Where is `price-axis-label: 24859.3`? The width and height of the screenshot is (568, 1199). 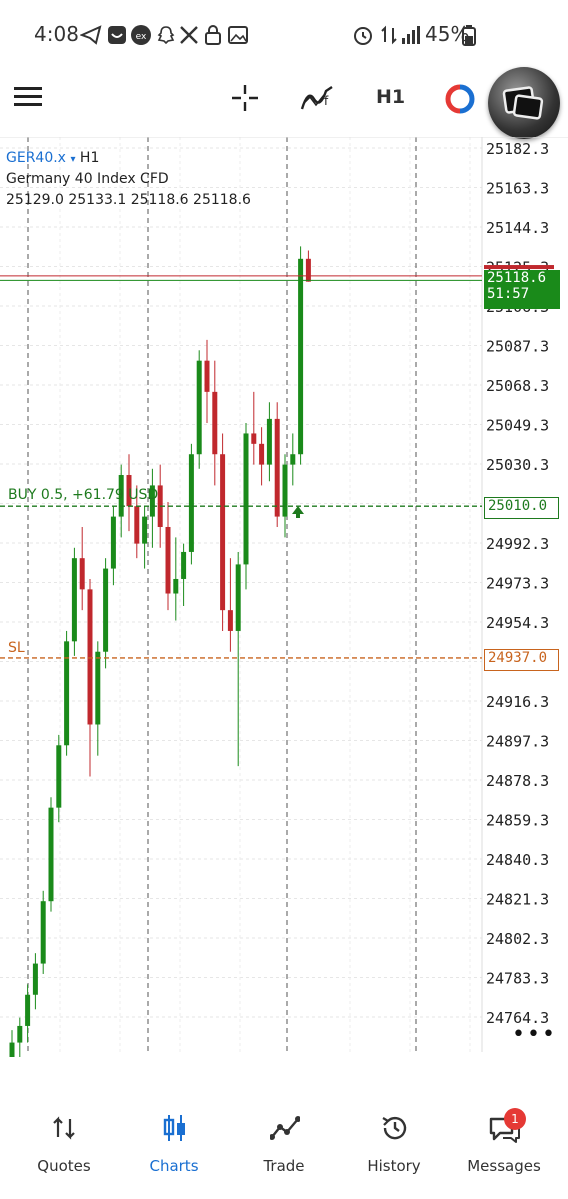 price-axis-label: 24859.3 is located at coordinates (517, 821).